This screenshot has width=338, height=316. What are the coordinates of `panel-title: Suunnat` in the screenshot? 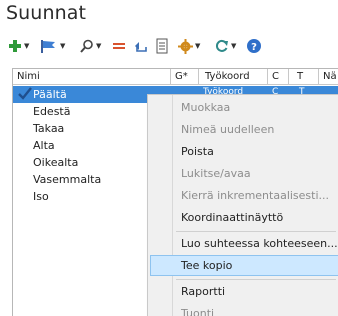 It's located at (46, 13).